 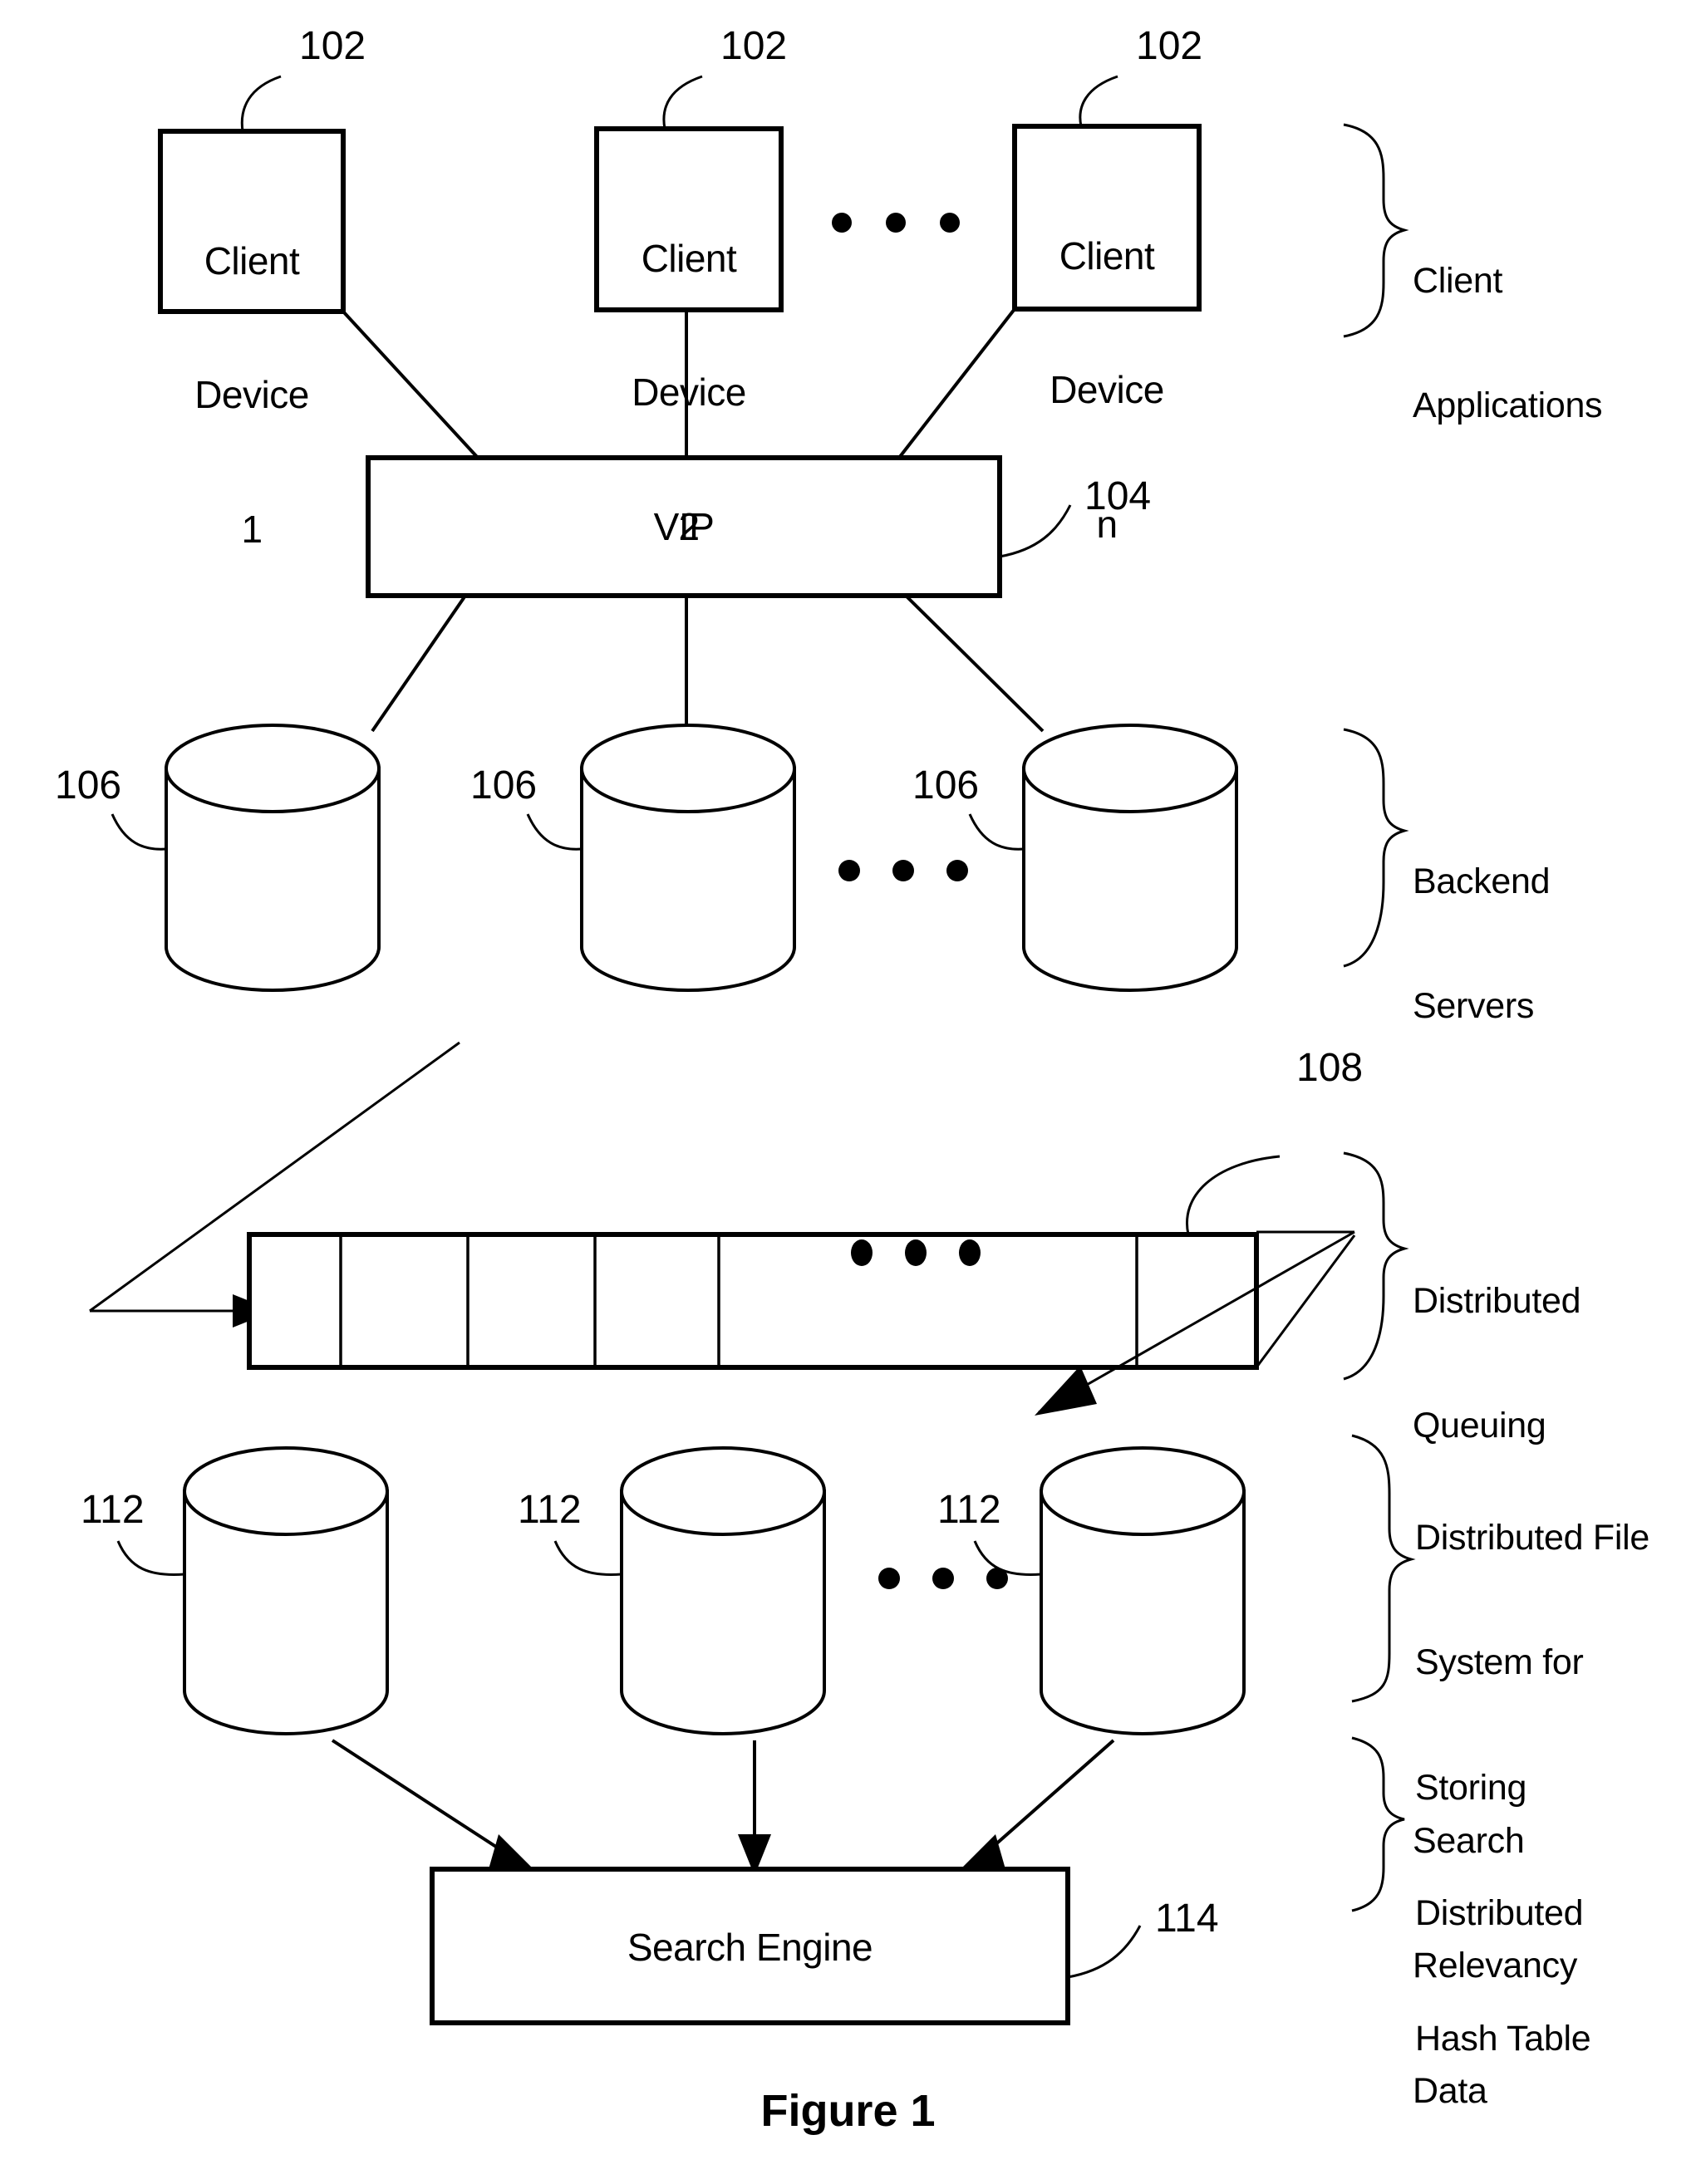 What do you see at coordinates (1233, 1195) in the screenshot?
I see `leader-108-queue` at bounding box center [1233, 1195].